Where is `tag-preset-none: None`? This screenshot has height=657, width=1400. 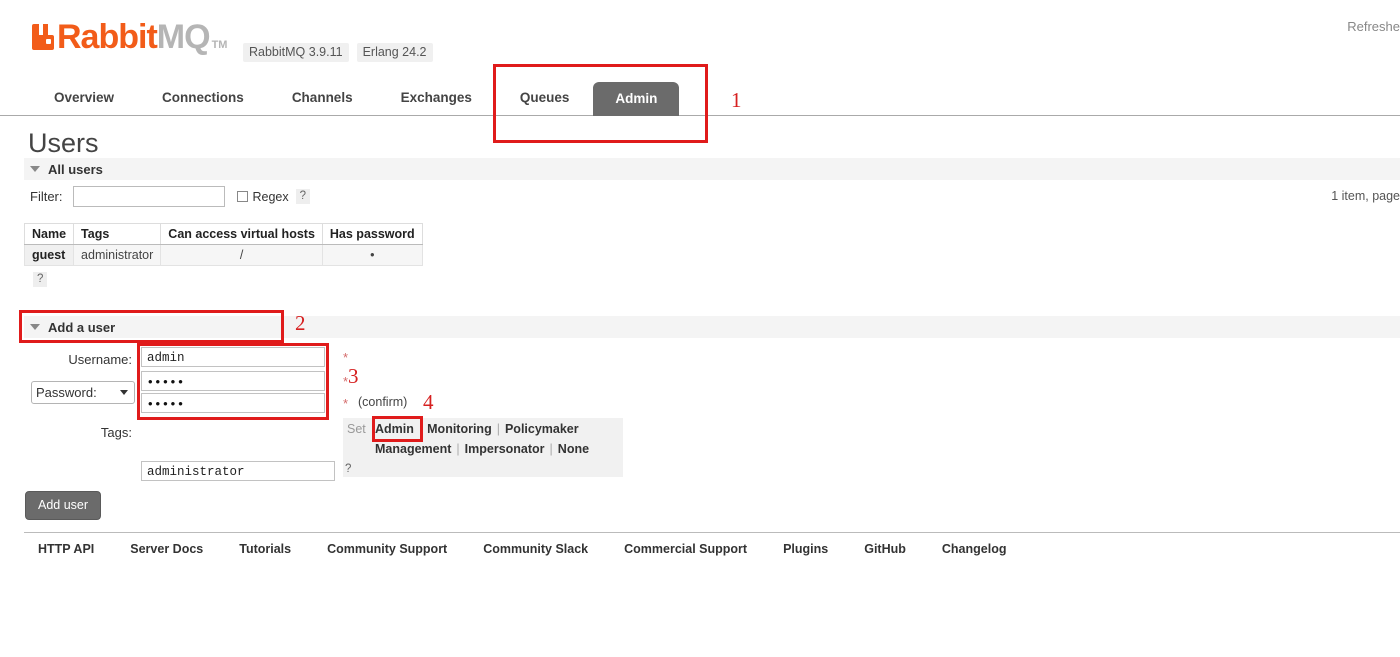
tag-preset-none: None is located at coordinates (573, 449).